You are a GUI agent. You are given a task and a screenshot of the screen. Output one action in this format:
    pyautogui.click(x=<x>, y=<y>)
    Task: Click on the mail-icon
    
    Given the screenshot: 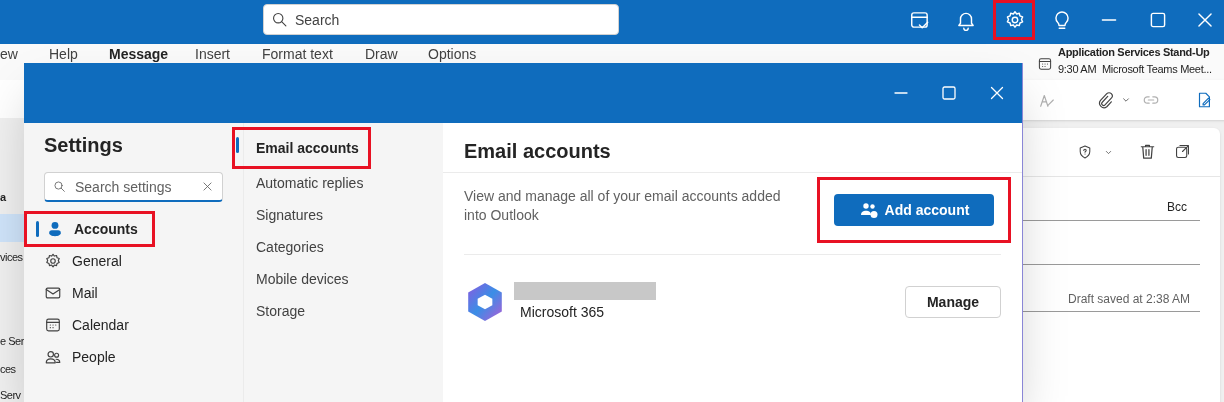 What is the action you would take?
    pyautogui.click(x=53, y=293)
    